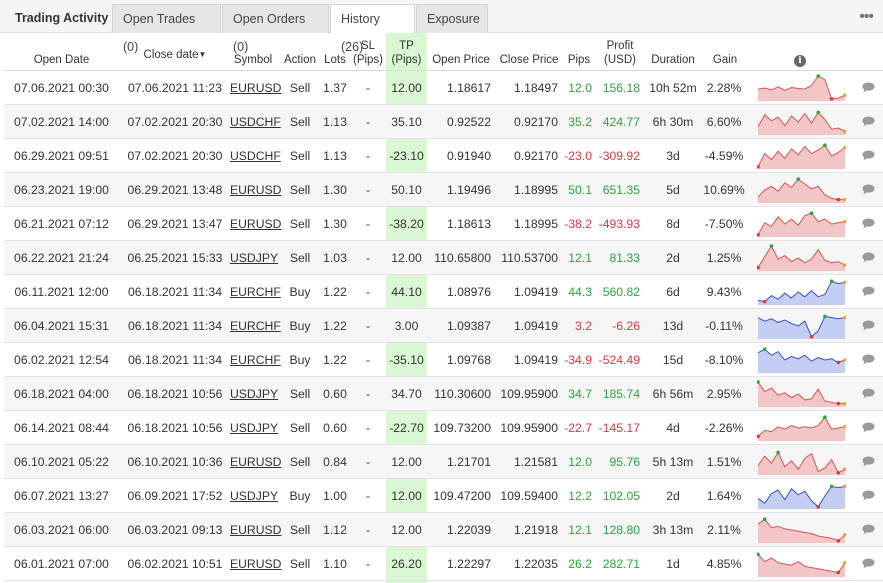 The image size is (883, 583). I want to click on cell-profit: -6.26, so click(626, 326).